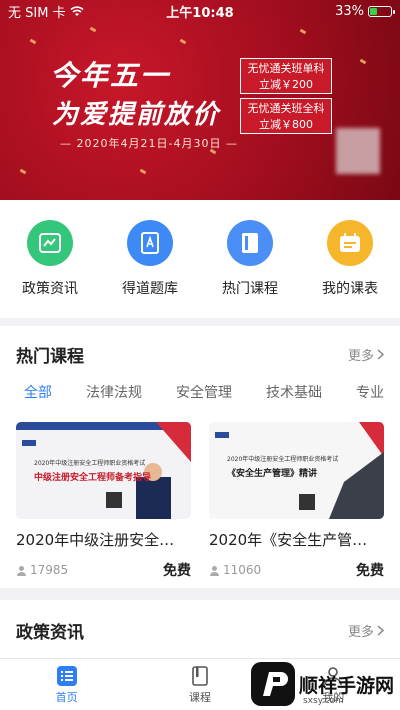 The image size is (400, 710). I want to click on thumb-title: 中级注册安全工程师备考指导, so click(93, 478).